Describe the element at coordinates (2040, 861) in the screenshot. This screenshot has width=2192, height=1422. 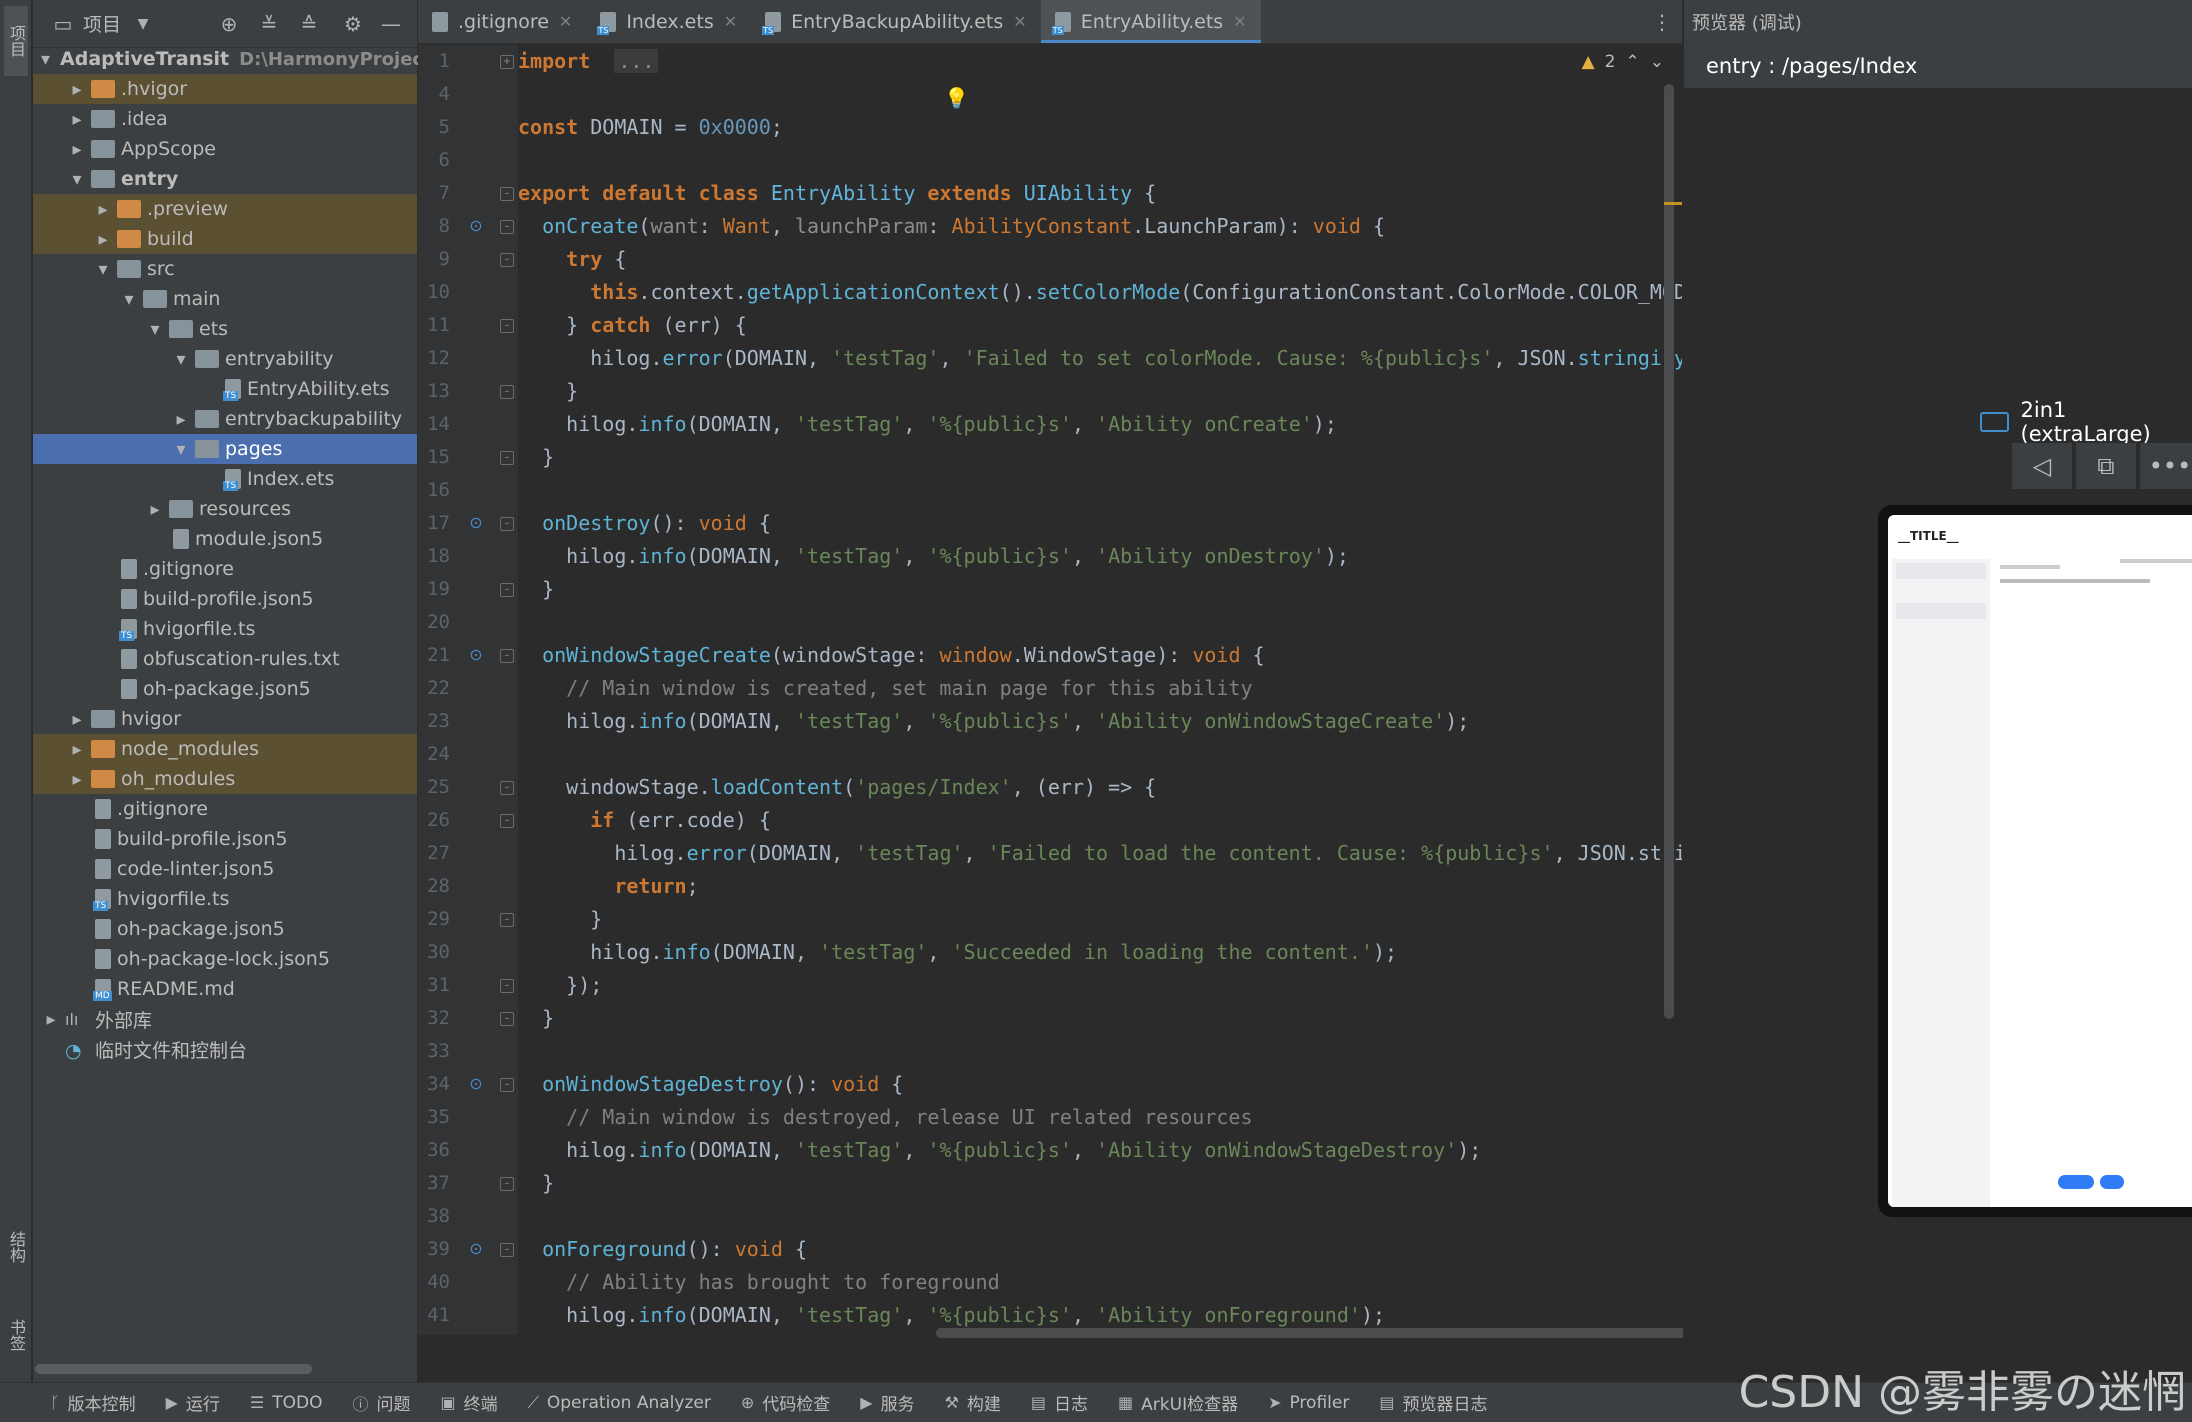
I see `device-screen: __TITLE__` at that location.